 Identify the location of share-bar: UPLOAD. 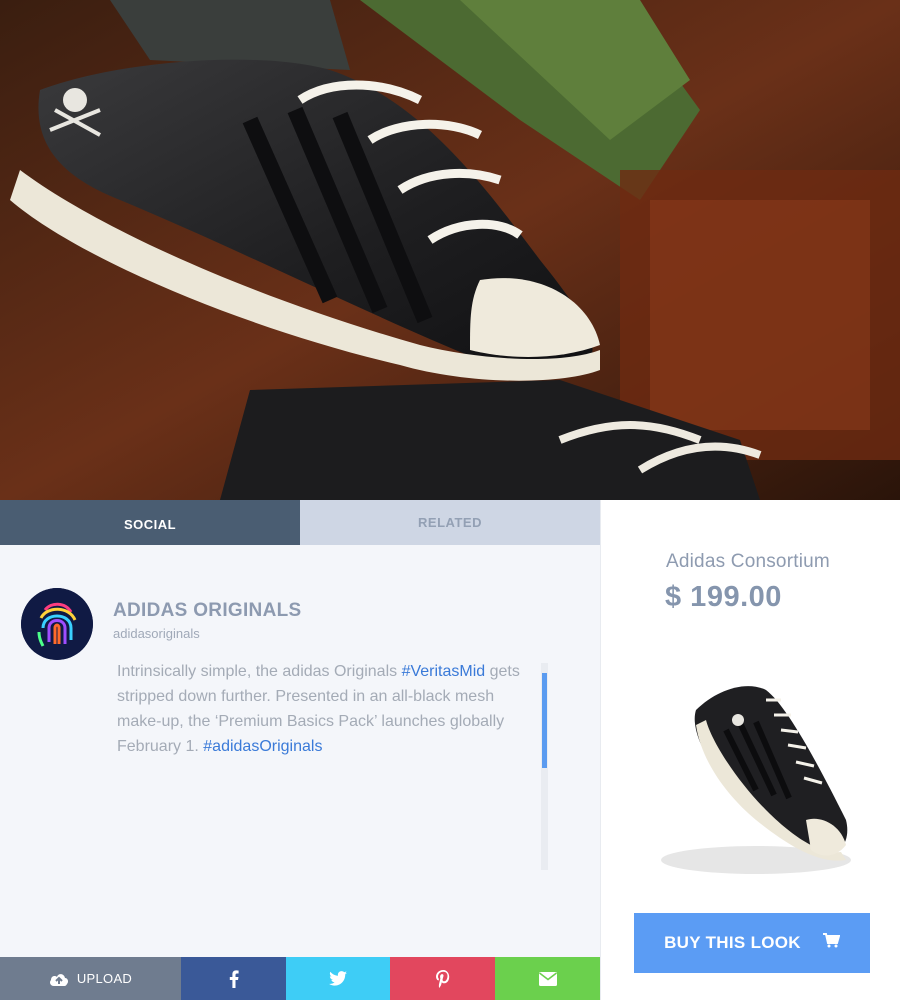
(300, 978).